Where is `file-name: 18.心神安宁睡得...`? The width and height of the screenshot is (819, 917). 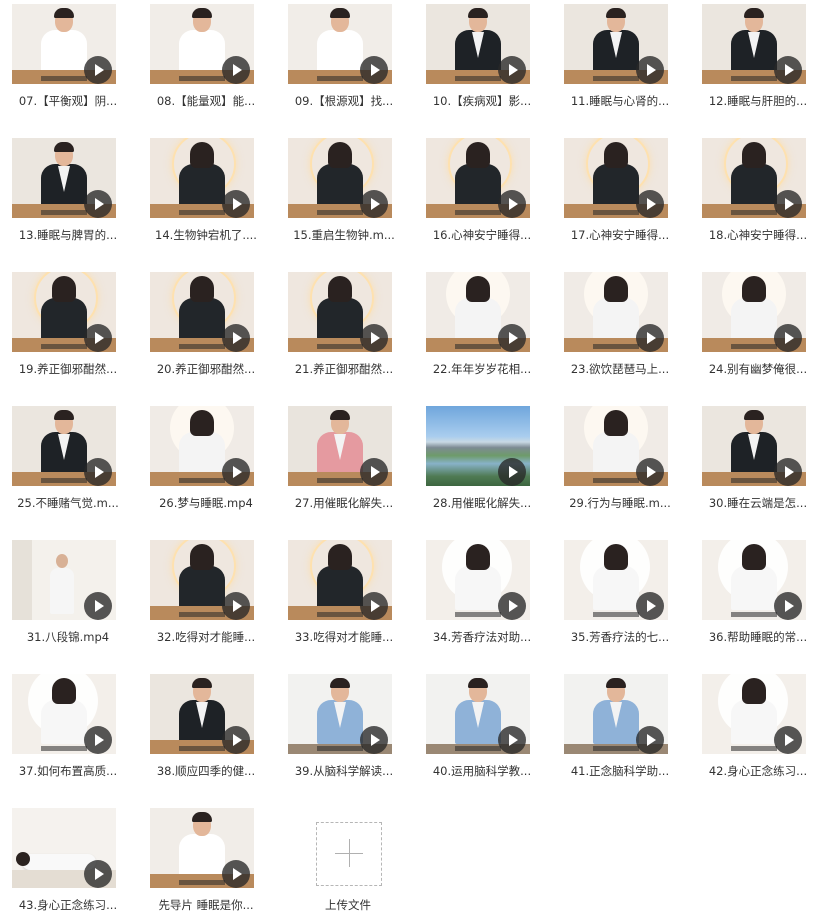
file-name: 18.心神安宁睡得... is located at coordinates (755, 235).